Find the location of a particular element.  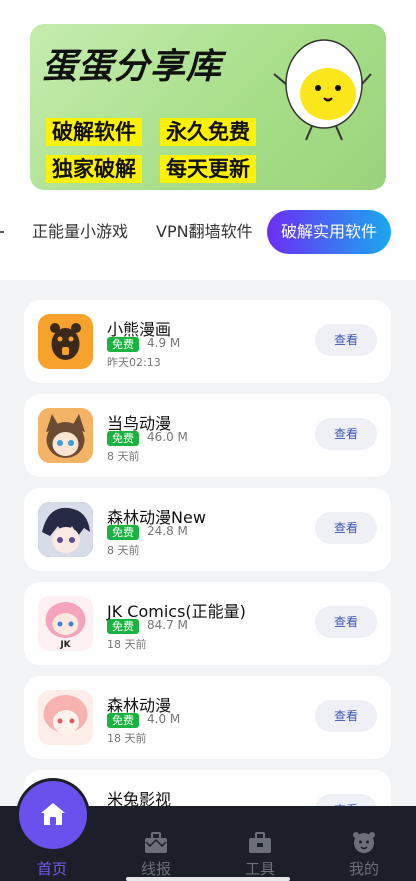

app-size: 84.7 M is located at coordinates (167, 625).